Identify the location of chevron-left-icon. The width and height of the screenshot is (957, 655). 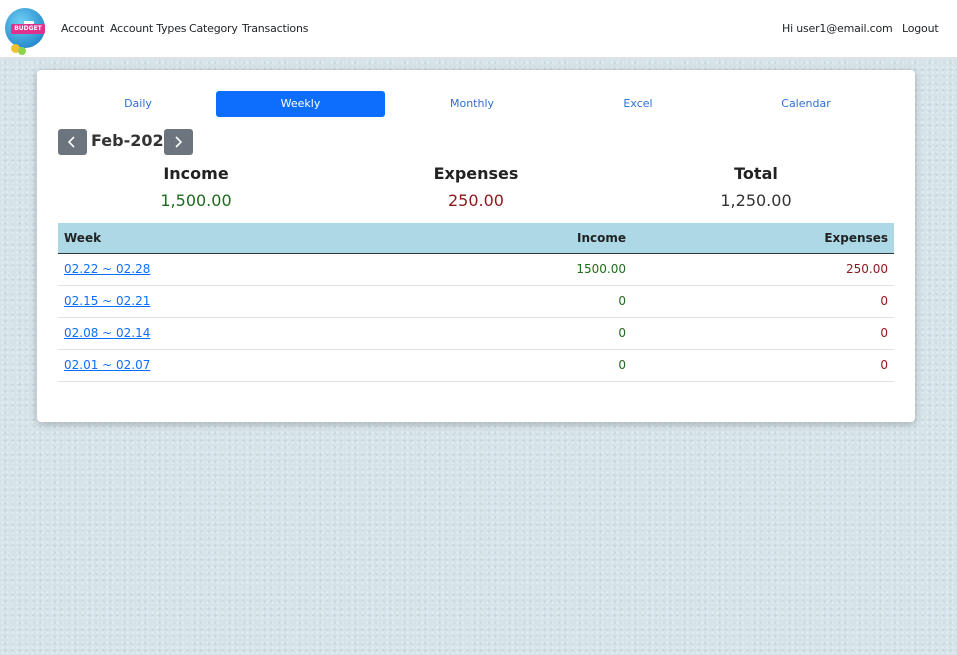
(71, 142).